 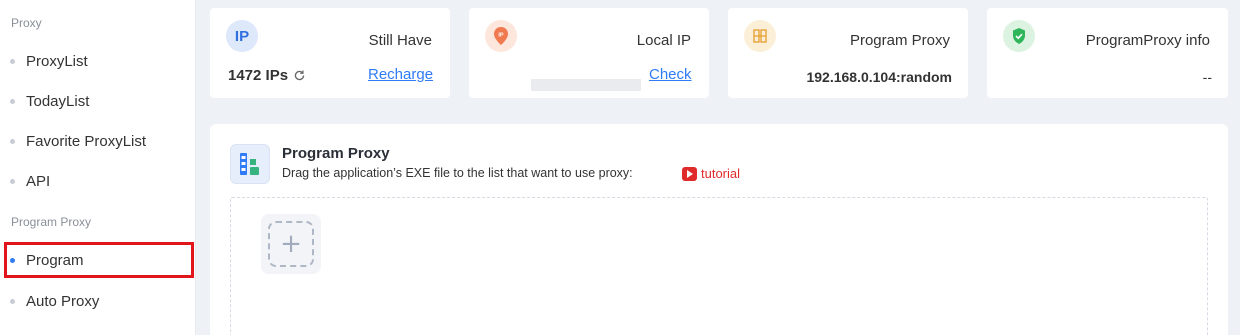 I want to click on sidebar-item-label: ProxyList, so click(x=57, y=61).